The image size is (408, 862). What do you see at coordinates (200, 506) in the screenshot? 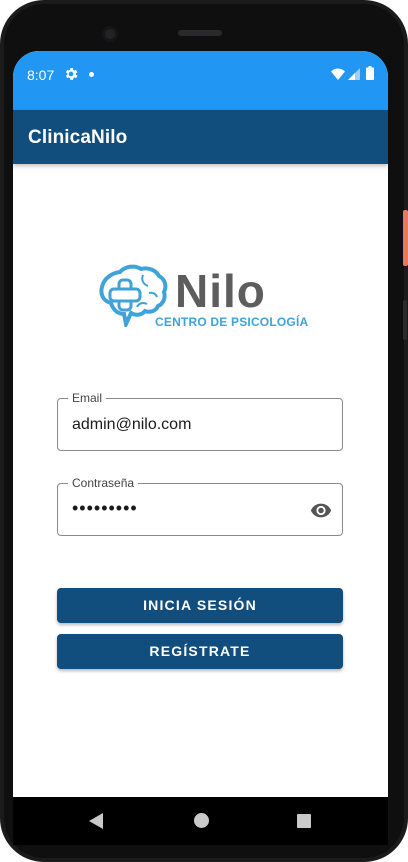
I see `password-field: Contraseña •••••••••` at bounding box center [200, 506].